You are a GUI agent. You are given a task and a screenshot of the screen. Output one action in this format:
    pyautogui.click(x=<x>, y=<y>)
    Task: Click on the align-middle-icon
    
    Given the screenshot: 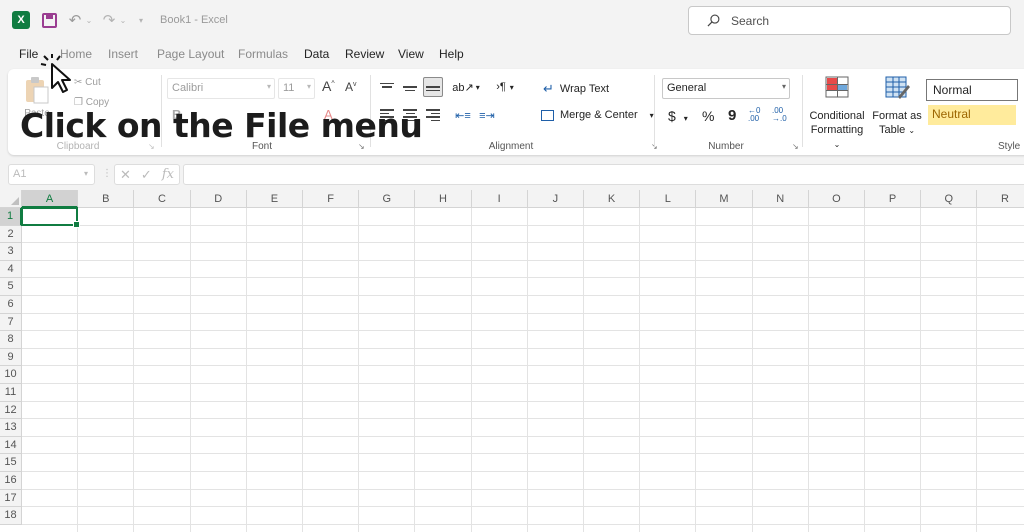 What is the action you would take?
    pyautogui.click(x=410, y=87)
    